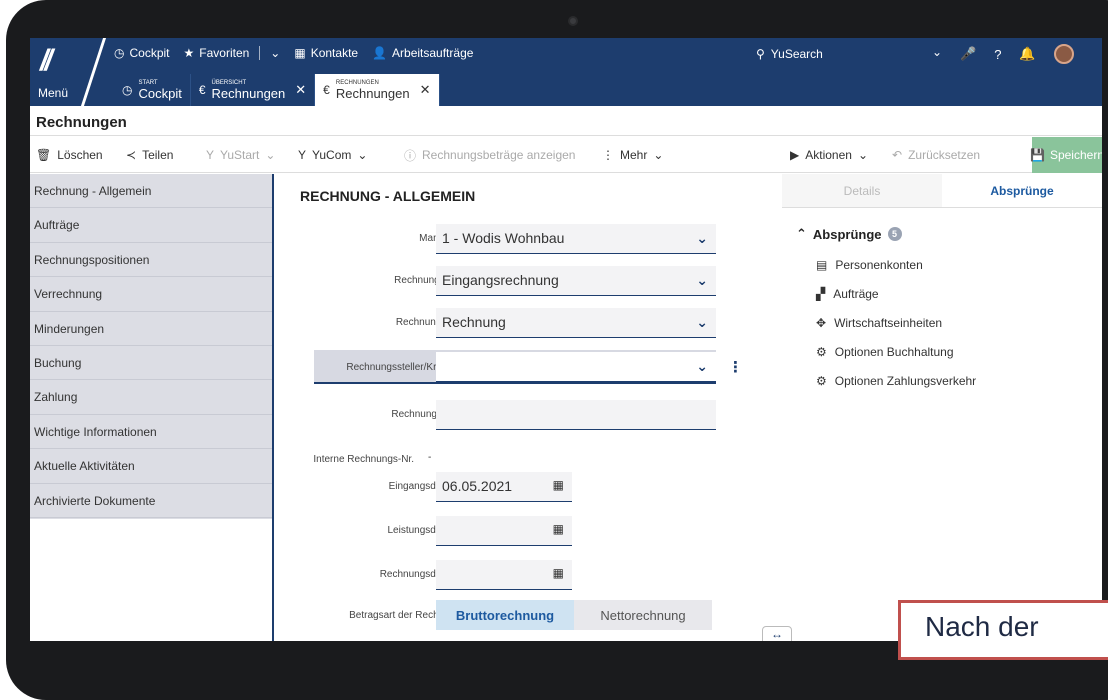  What do you see at coordinates (152, 90) in the screenshot?
I see `tab-cockpit: ◷ START Cockpit` at bounding box center [152, 90].